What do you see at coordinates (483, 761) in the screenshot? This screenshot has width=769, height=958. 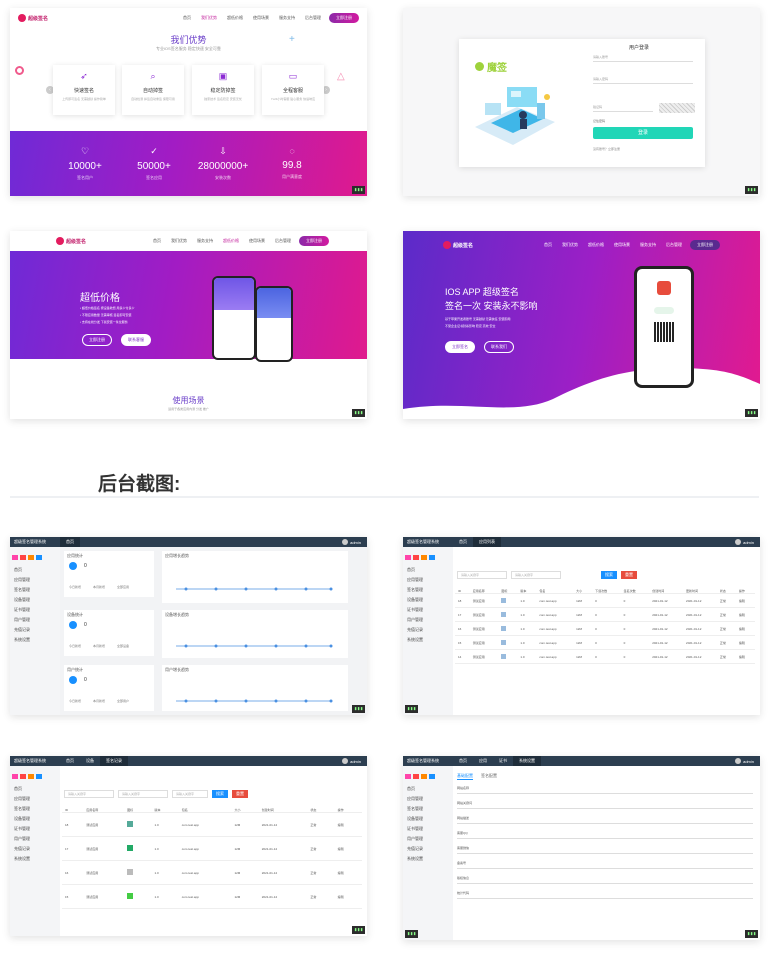 I see `tab-app: 应用` at bounding box center [483, 761].